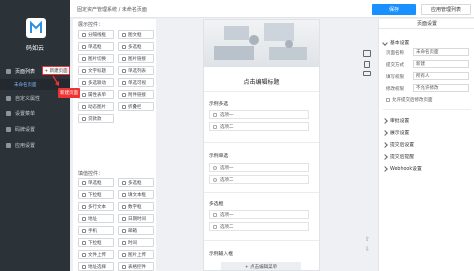 The width and height of the screenshot is (474, 271). I want to click on palette-item: 单选列表, so click(136, 70).